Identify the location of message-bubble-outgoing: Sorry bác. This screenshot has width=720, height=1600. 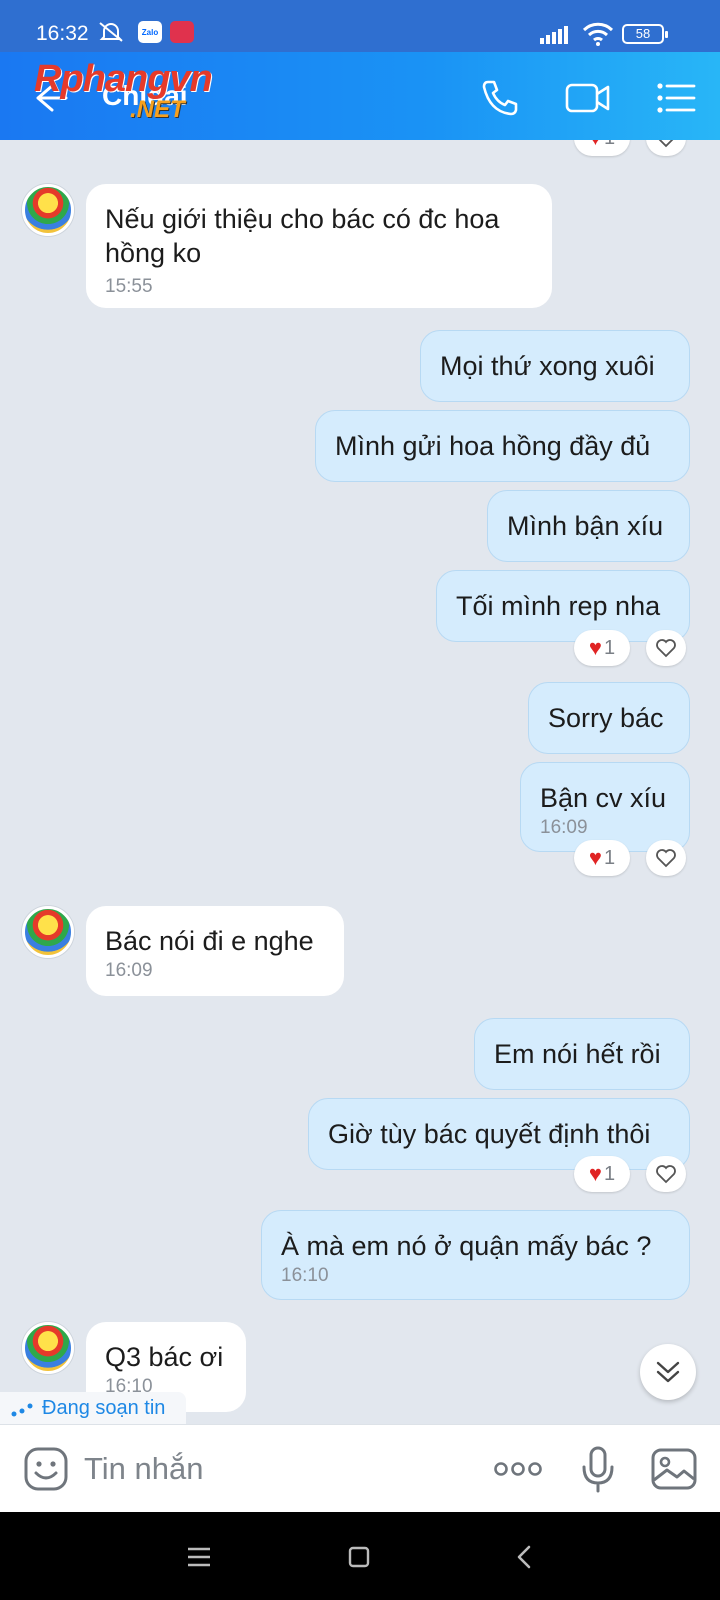
(609, 718).